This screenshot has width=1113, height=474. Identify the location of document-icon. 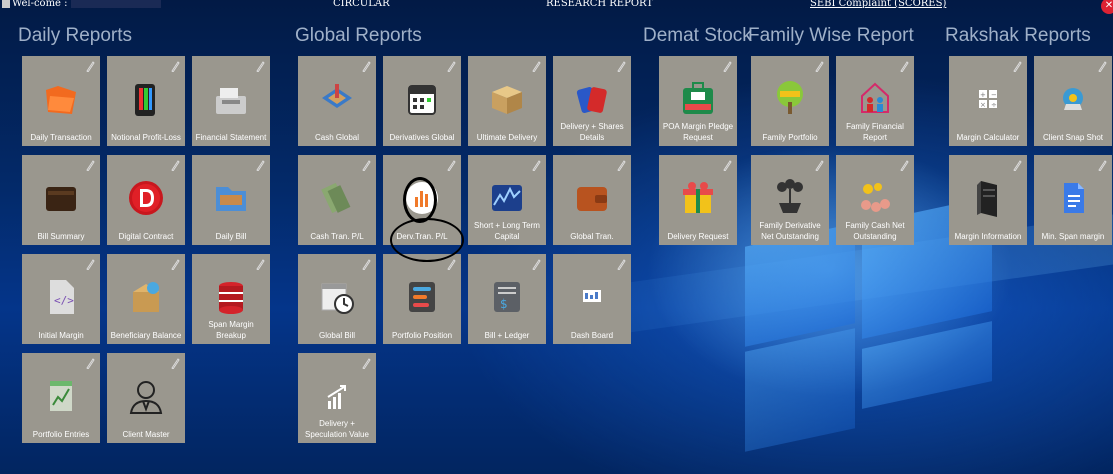
(1074, 198).